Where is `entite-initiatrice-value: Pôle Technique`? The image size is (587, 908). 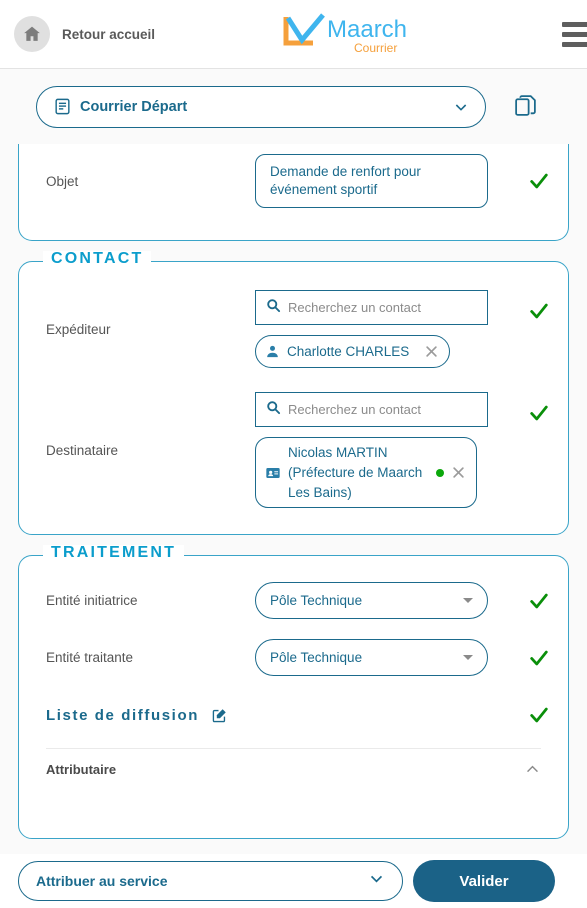
entite-initiatrice-value: Pôle Technique is located at coordinates (316, 601).